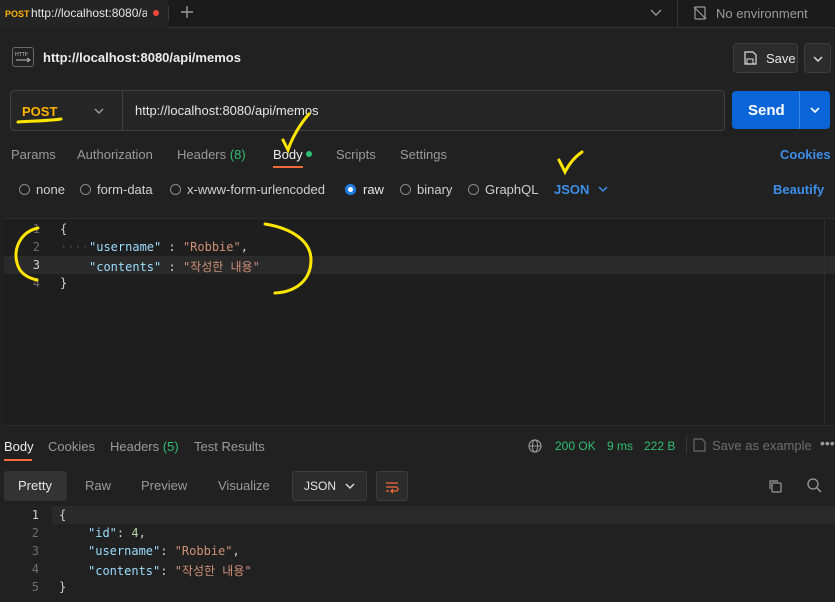  I want to click on tab-authorization: Authorization, so click(115, 154).